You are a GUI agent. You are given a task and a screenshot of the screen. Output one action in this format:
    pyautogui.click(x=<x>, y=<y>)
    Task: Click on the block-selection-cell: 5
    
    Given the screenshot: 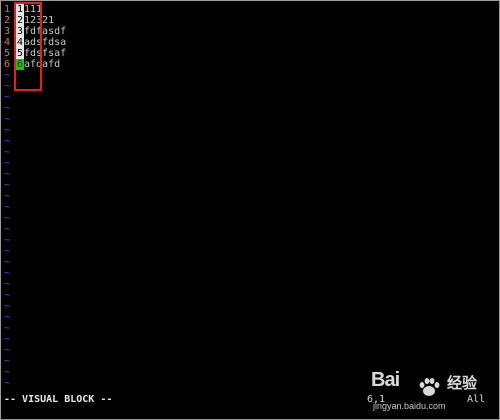 What is the action you would take?
    pyautogui.click(x=20, y=53)
    